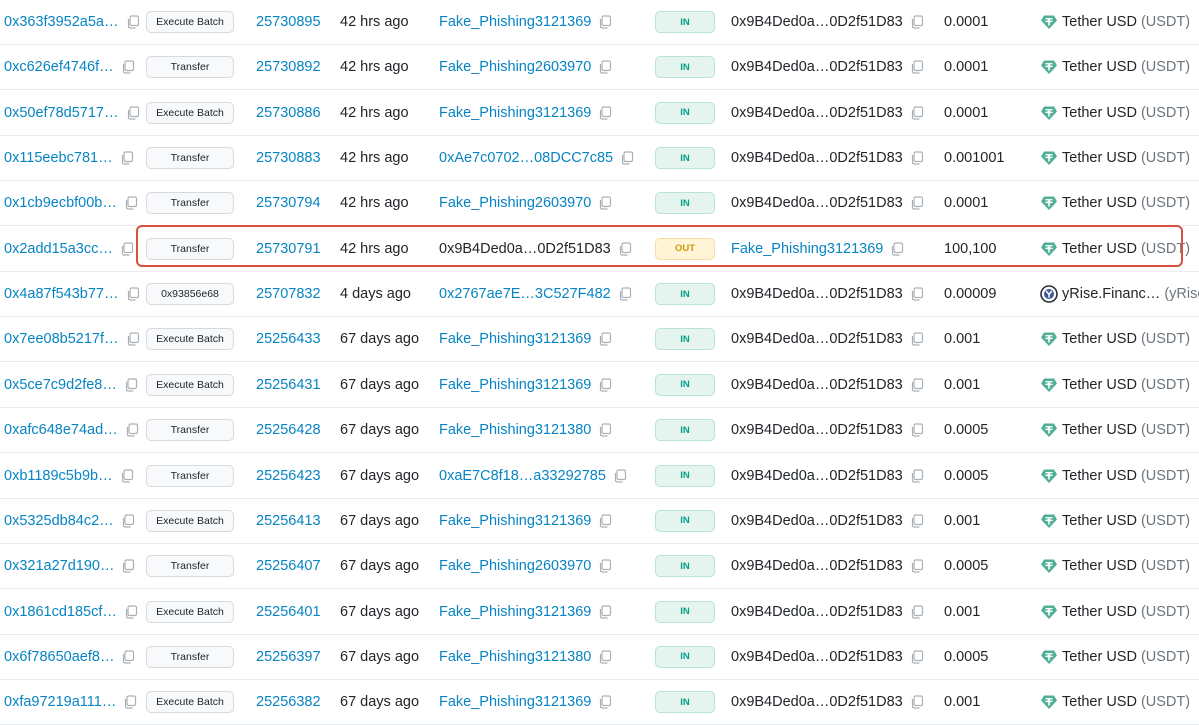 The width and height of the screenshot is (1199, 725). What do you see at coordinates (288, 294) in the screenshot?
I see `block-link: 25707832` at bounding box center [288, 294].